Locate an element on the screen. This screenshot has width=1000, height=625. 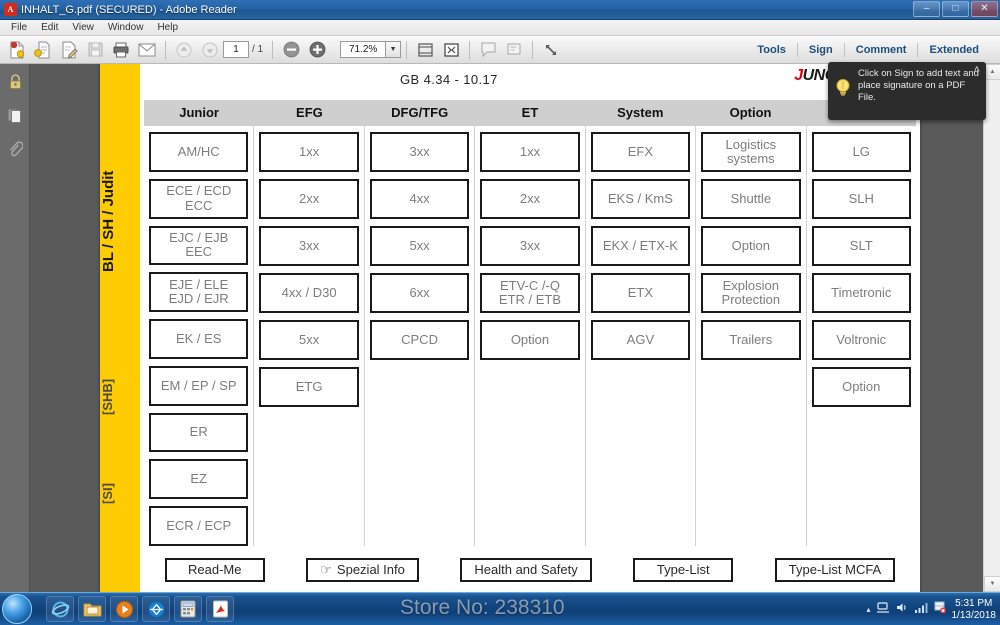
menu-edit: Edit is located at coordinates (49, 27).